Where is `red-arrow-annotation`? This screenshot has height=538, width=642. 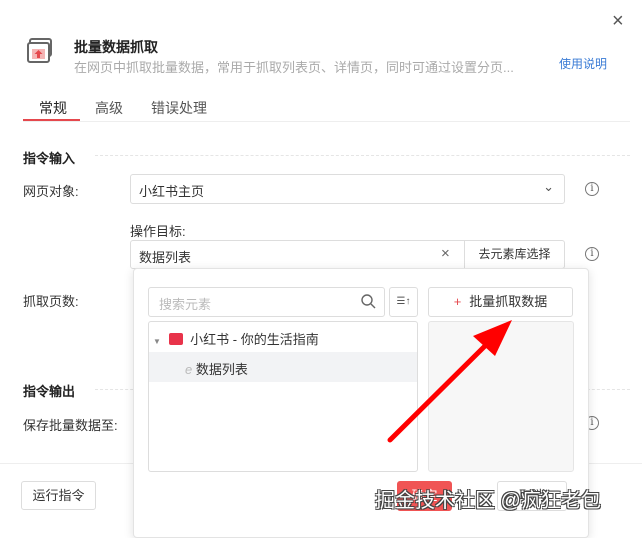
red-arrow-annotation is located at coordinates (449, 381).